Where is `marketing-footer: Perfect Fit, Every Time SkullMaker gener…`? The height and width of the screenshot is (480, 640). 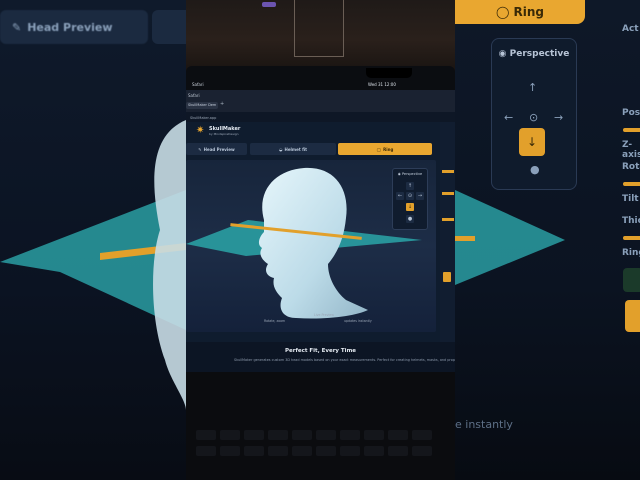
marketing-footer: Perfect Fit, Every Time SkullMaker gener… is located at coordinates (320, 357).